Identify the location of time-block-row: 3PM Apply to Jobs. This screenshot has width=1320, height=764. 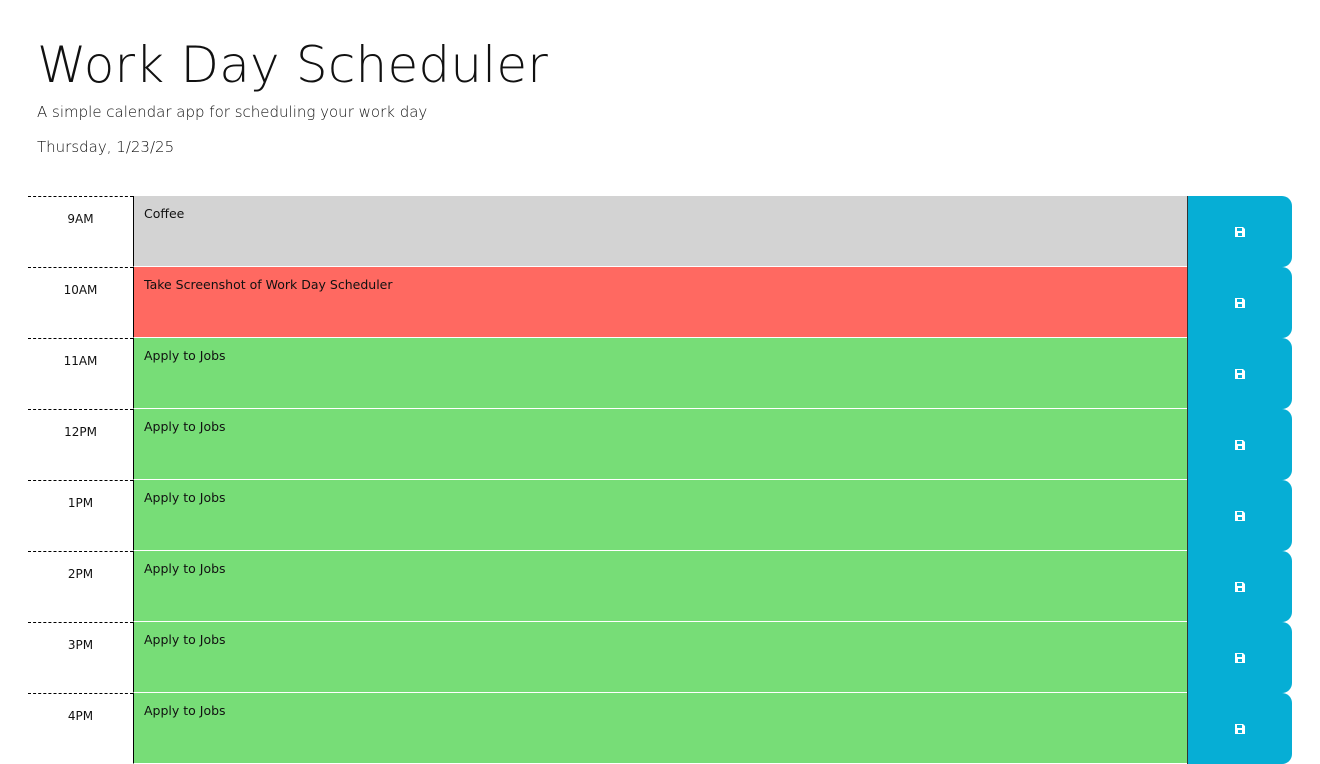
(660, 657).